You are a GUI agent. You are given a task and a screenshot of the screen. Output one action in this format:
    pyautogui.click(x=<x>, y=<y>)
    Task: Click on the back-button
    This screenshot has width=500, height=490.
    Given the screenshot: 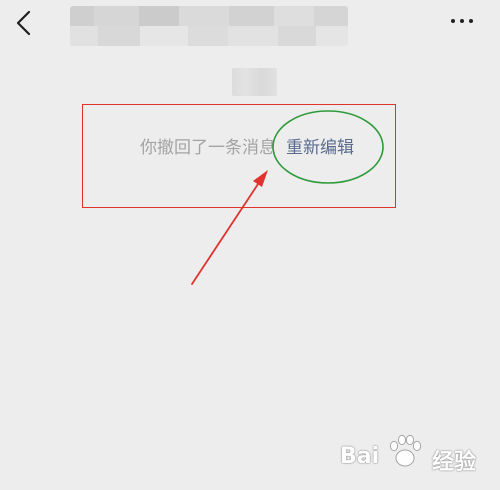 What is the action you would take?
    pyautogui.click(x=24, y=23)
    